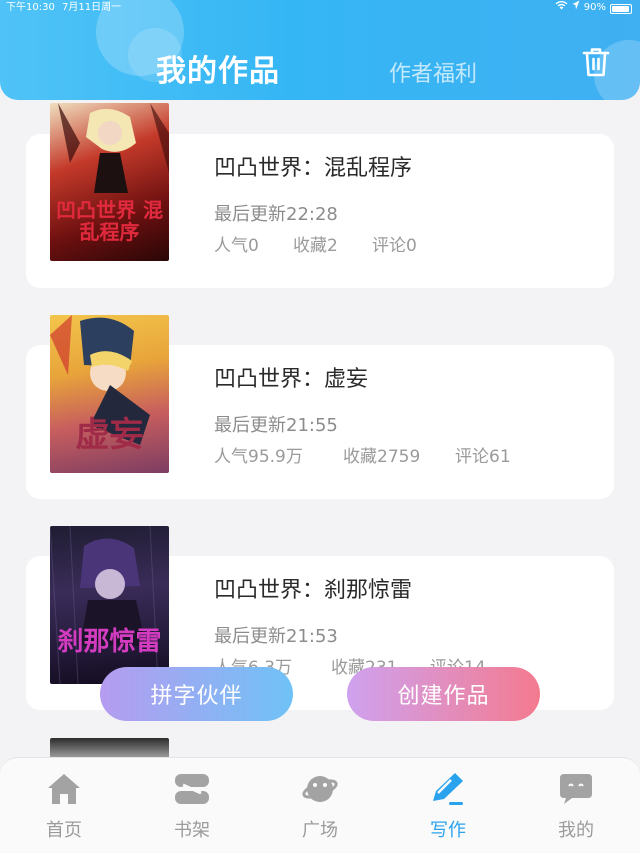 The width and height of the screenshot is (640, 853). Describe the element at coordinates (394, 246) in the screenshot. I see `comments-count: 评论0` at that location.